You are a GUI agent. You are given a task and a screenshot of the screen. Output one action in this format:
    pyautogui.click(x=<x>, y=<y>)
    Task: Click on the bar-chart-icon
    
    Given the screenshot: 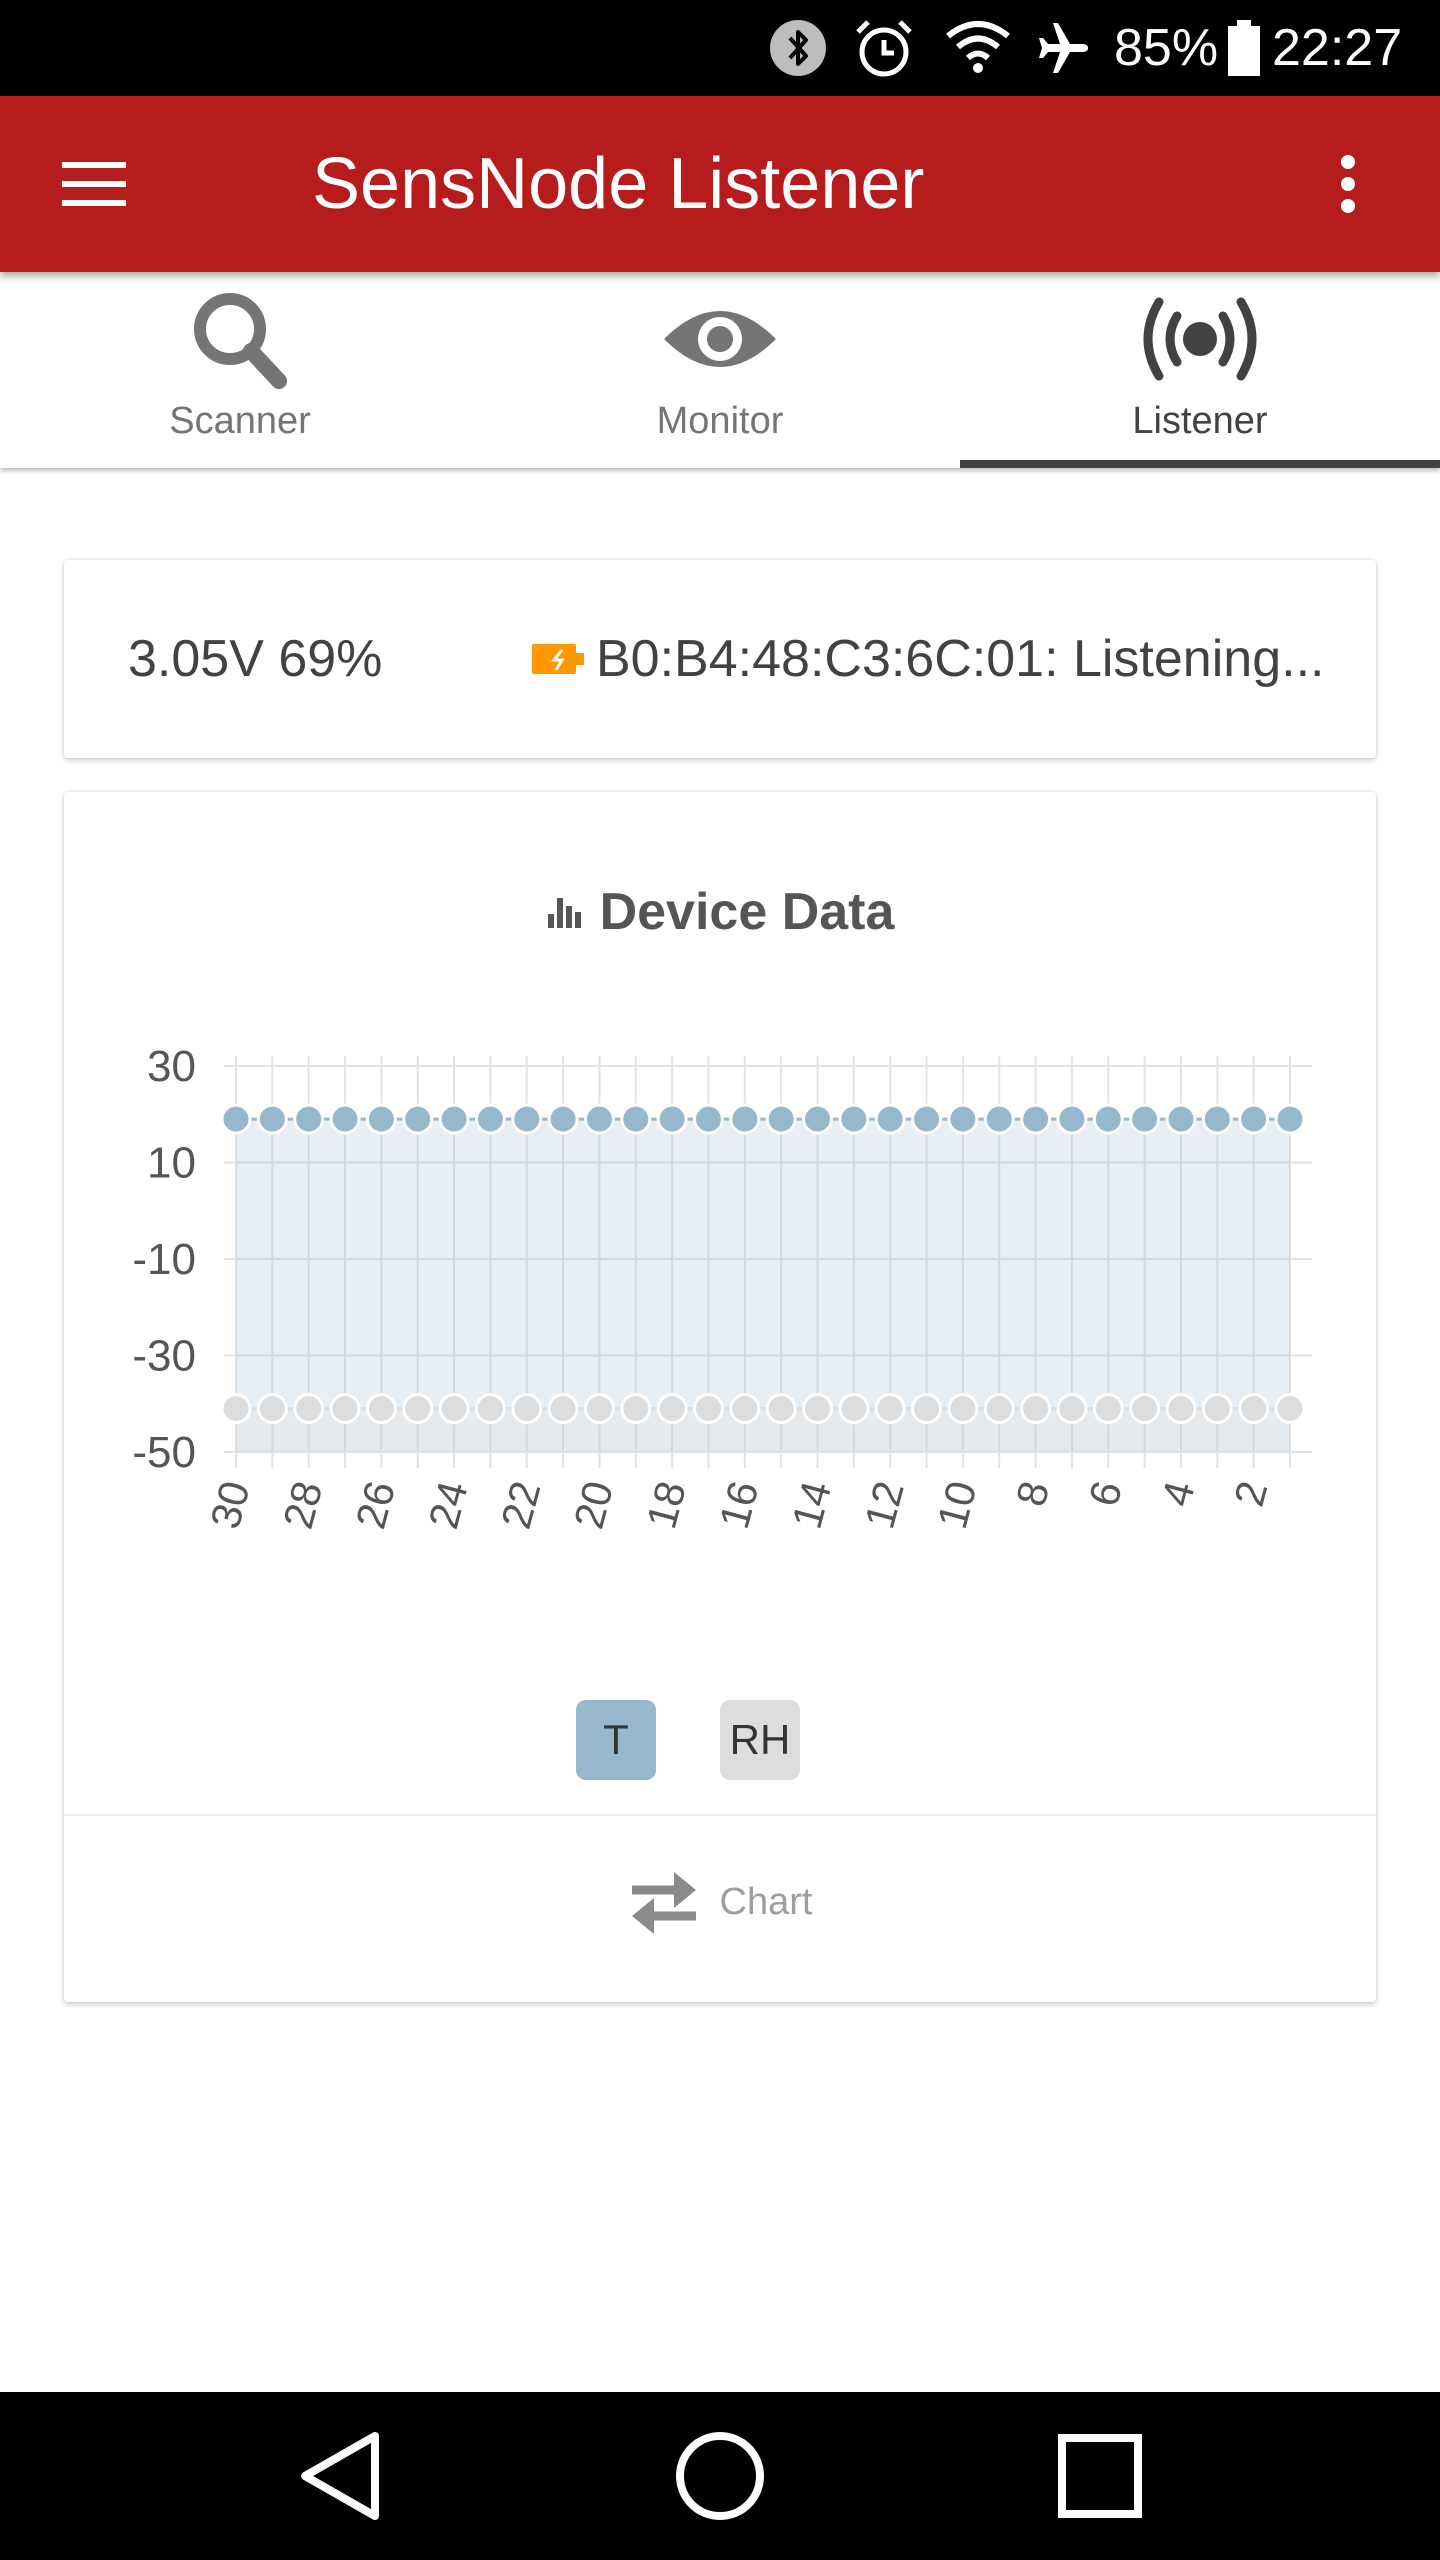 What is the action you would take?
    pyautogui.click(x=566, y=912)
    